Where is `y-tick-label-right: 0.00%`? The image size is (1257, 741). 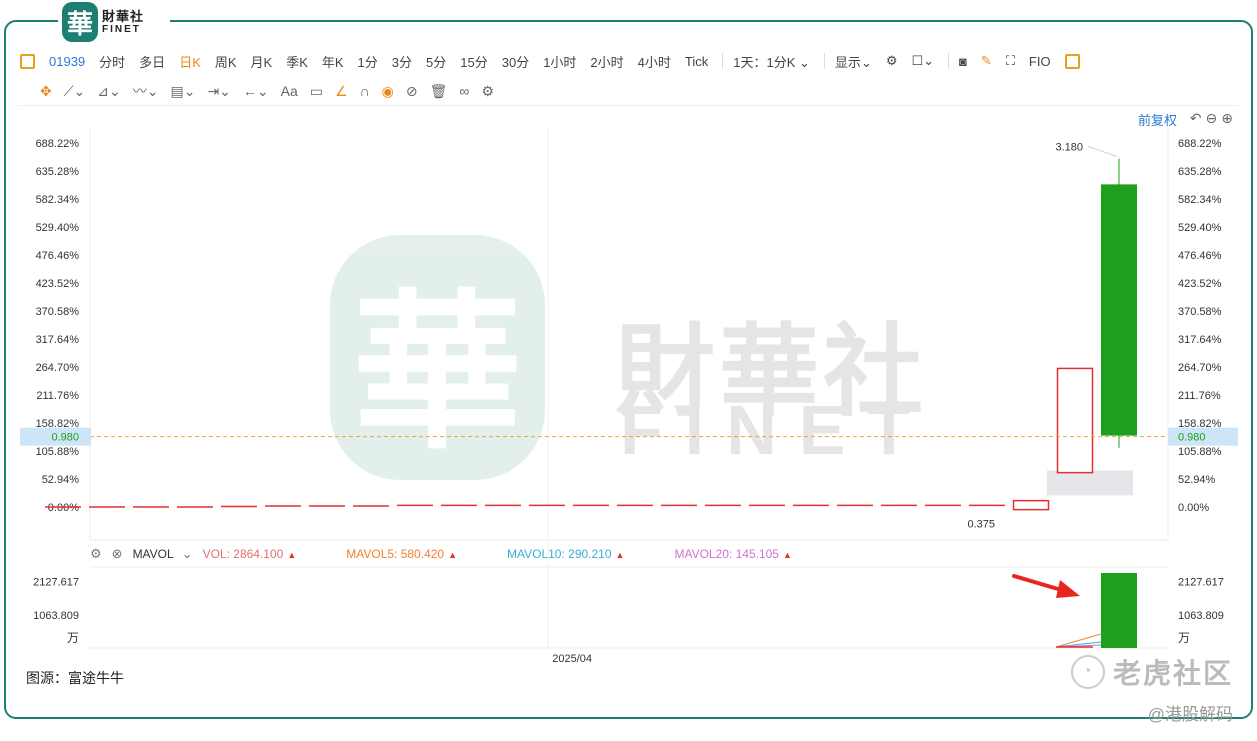 y-tick-label-right: 0.00% is located at coordinates (1193, 508).